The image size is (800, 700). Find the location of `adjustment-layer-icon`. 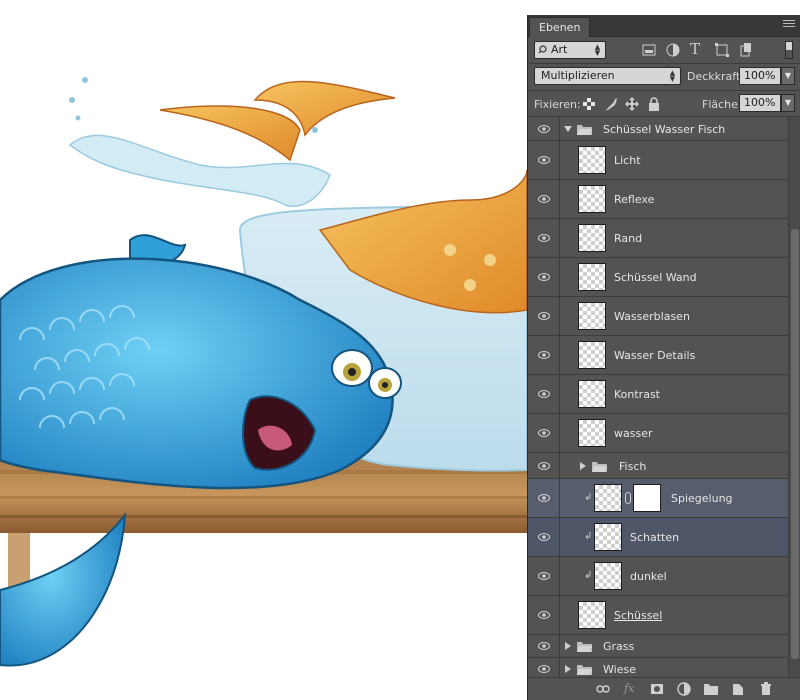

adjustment-layer-icon is located at coordinates (684, 689).